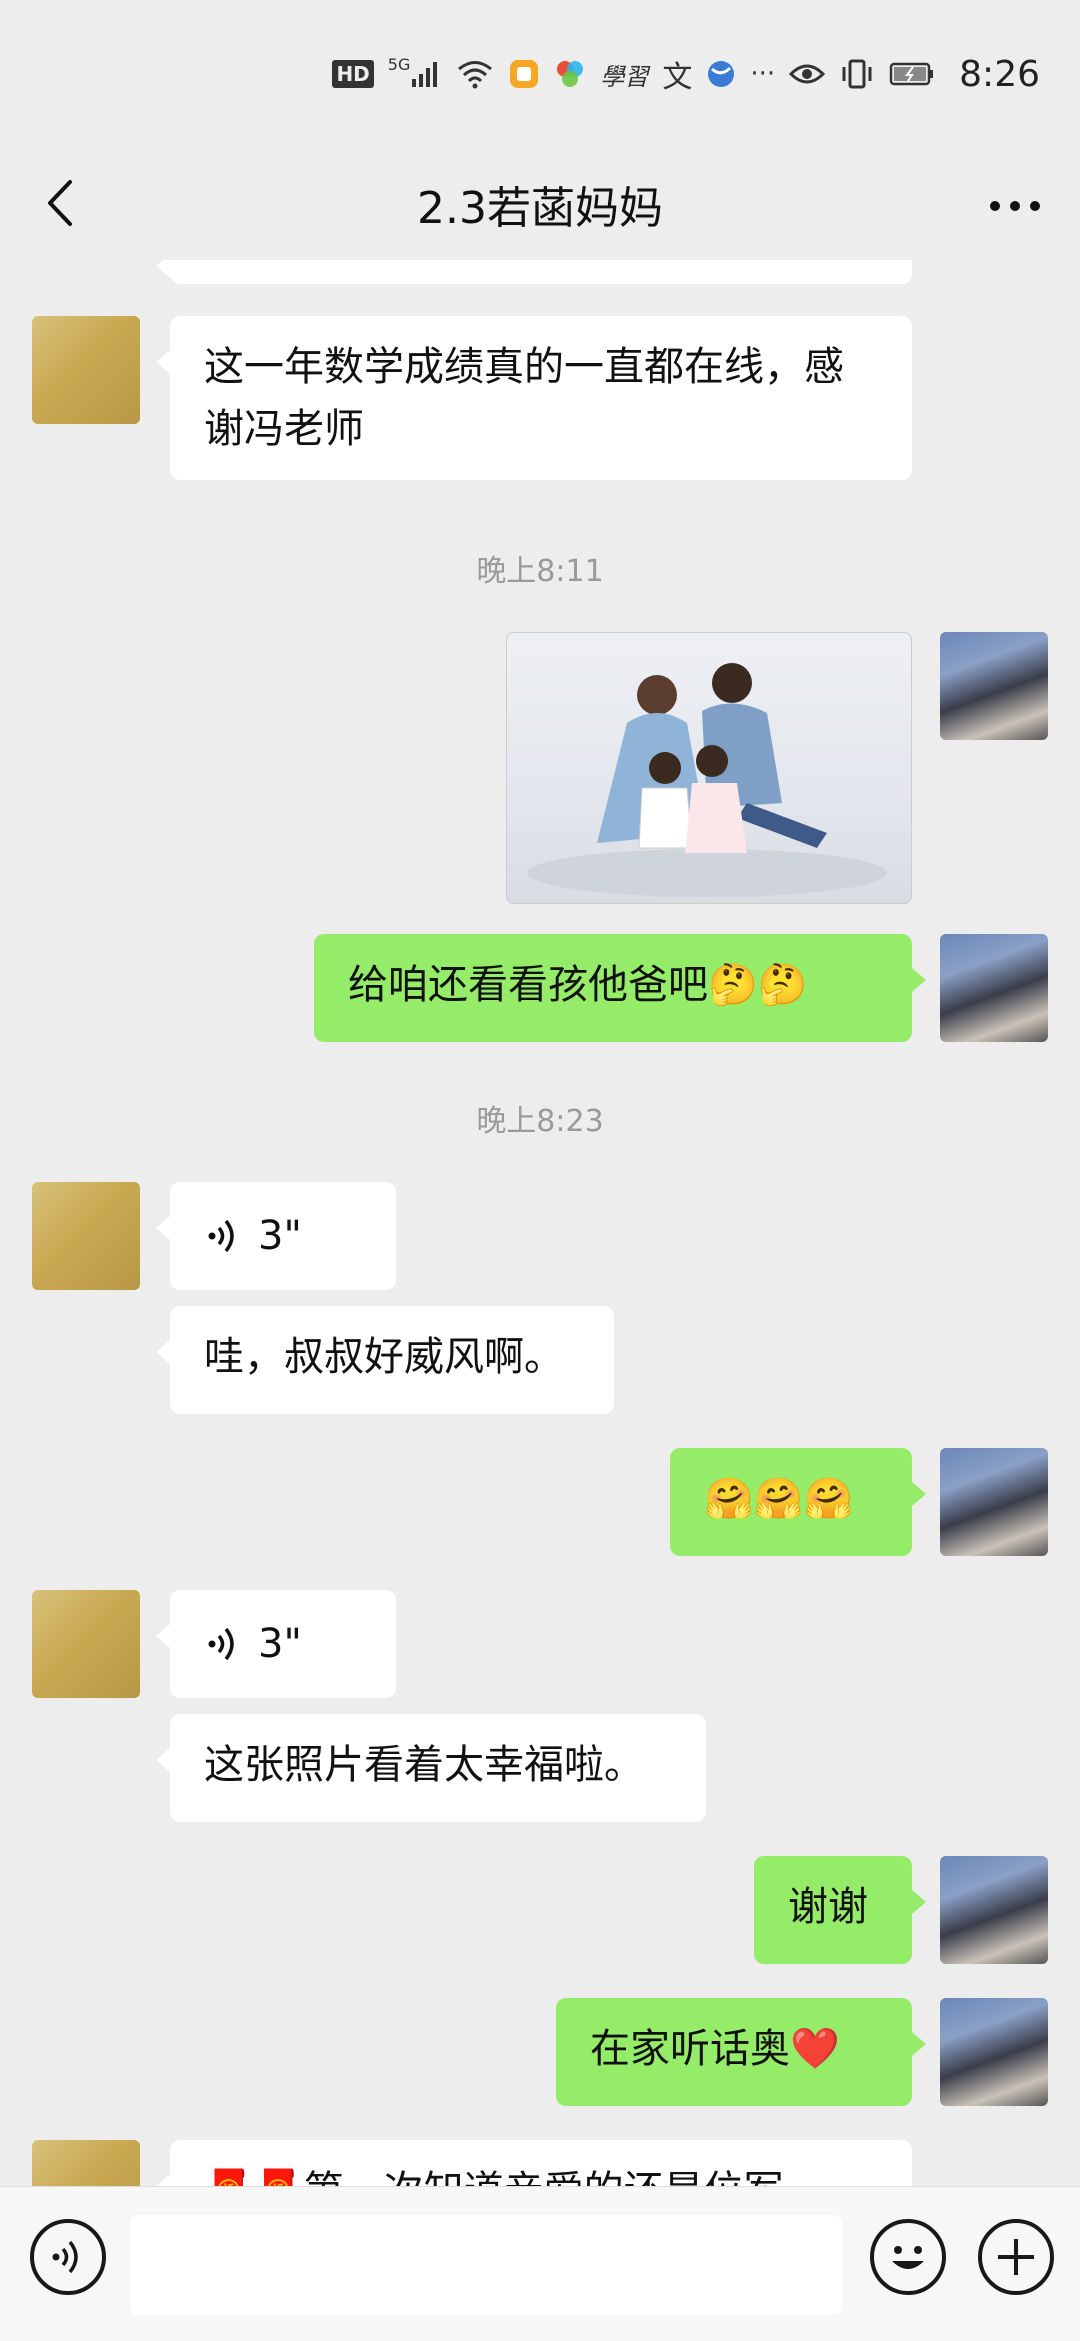 Image resolution: width=1080 pixels, height=2341 pixels. What do you see at coordinates (779, 1499) in the screenshot?
I see `message-text: 🤗🤗🤗` at bounding box center [779, 1499].